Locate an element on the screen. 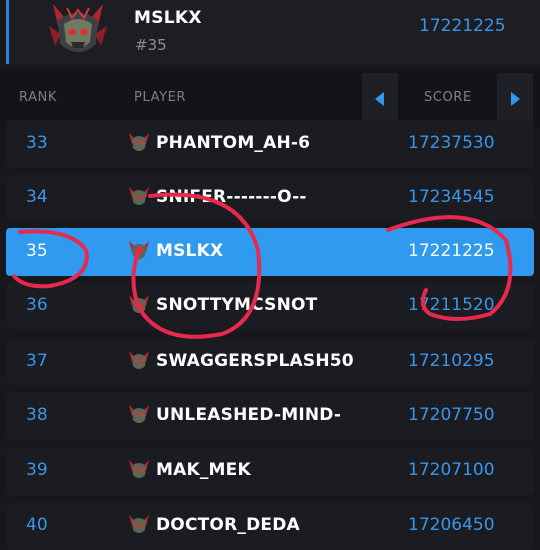  leaderboard-row: 36 SNOTTYMCSNOT 17211520 is located at coordinates (270, 306).